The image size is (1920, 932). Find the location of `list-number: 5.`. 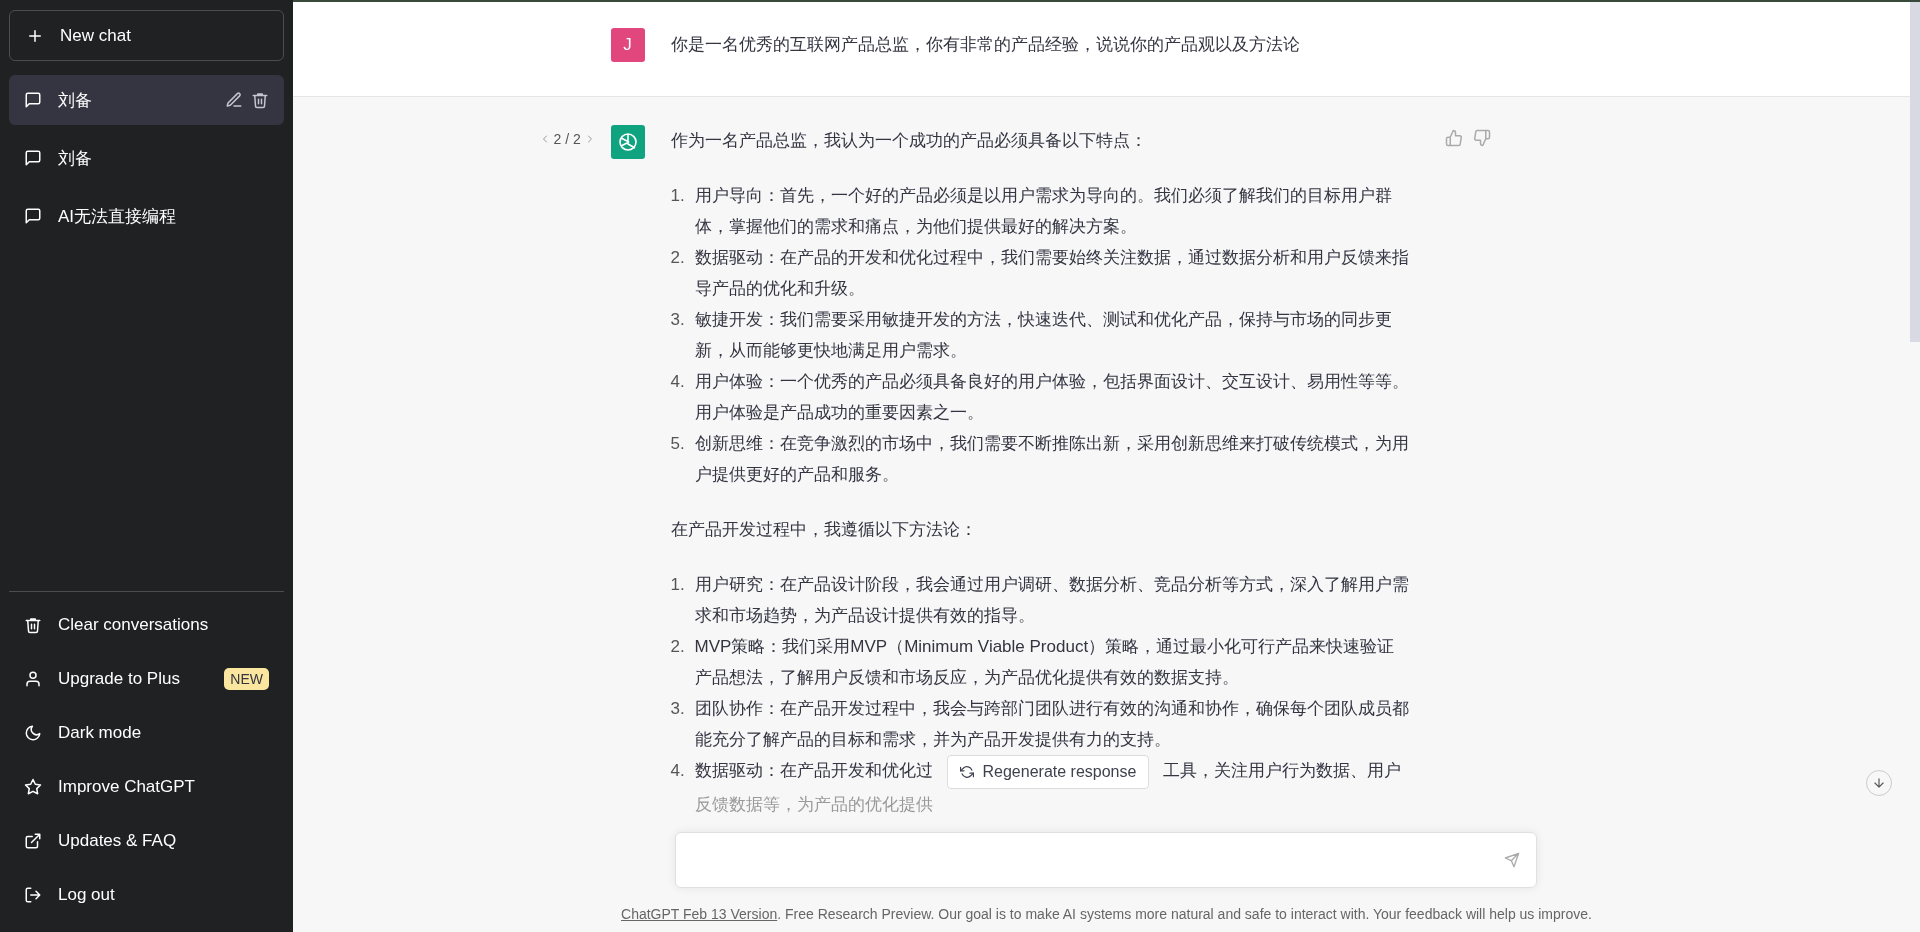

list-number: 5. is located at coordinates (678, 444).